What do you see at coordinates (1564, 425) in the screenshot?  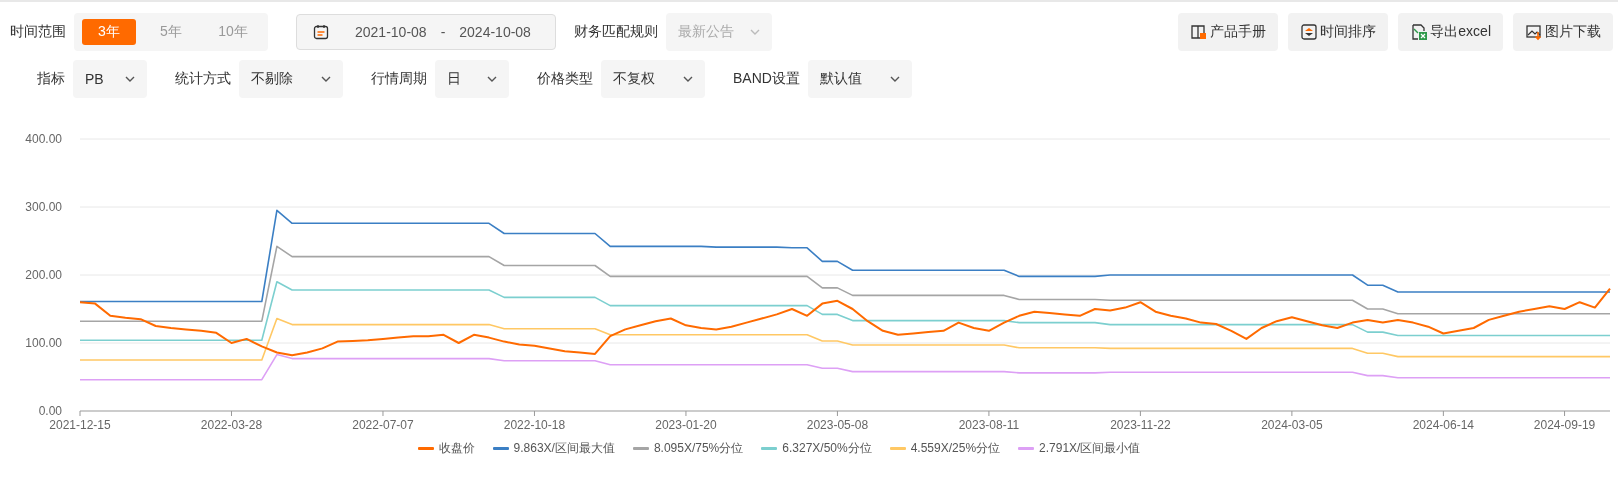 I see `x-axis-label: 2024-09-19` at bounding box center [1564, 425].